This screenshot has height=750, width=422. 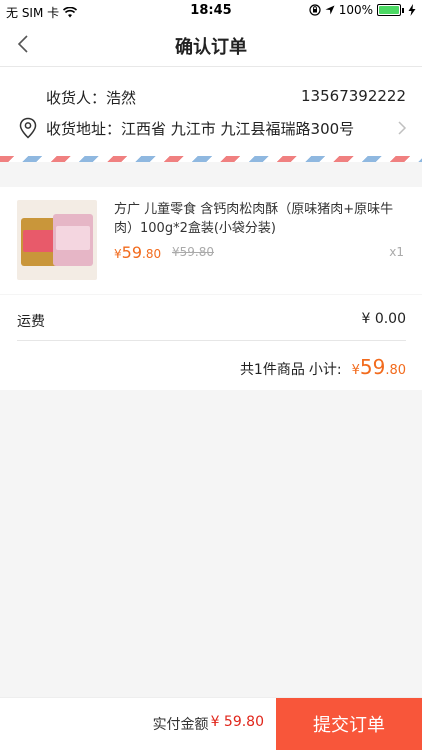 I want to click on page-title: 确认订单, so click(x=211, y=47).